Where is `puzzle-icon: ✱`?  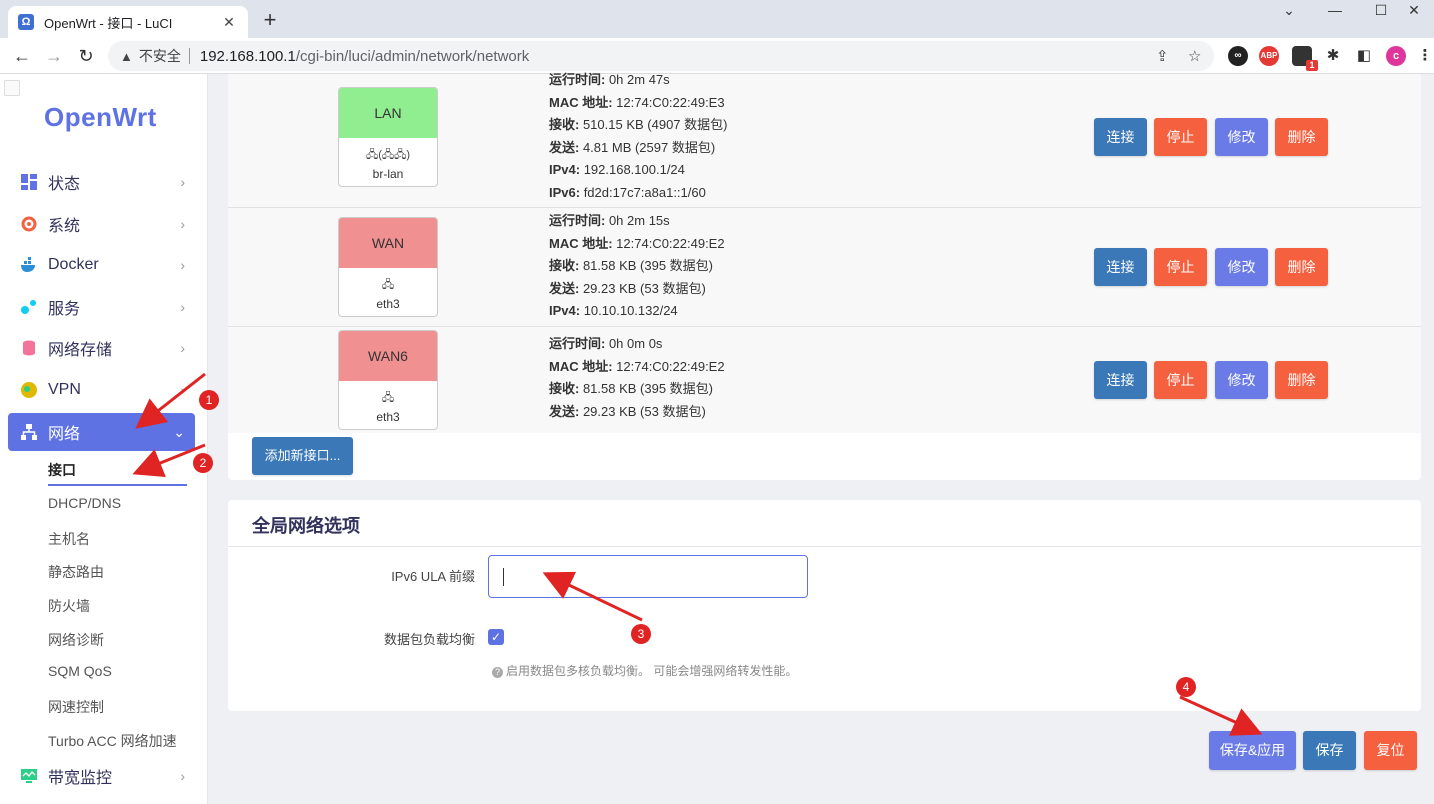
puzzle-icon: ✱ is located at coordinates (1333, 56).